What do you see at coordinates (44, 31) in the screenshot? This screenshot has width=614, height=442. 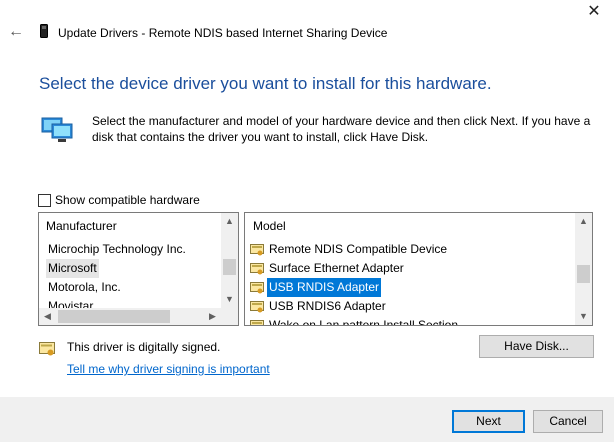 I see `usb-device-icon` at bounding box center [44, 31].